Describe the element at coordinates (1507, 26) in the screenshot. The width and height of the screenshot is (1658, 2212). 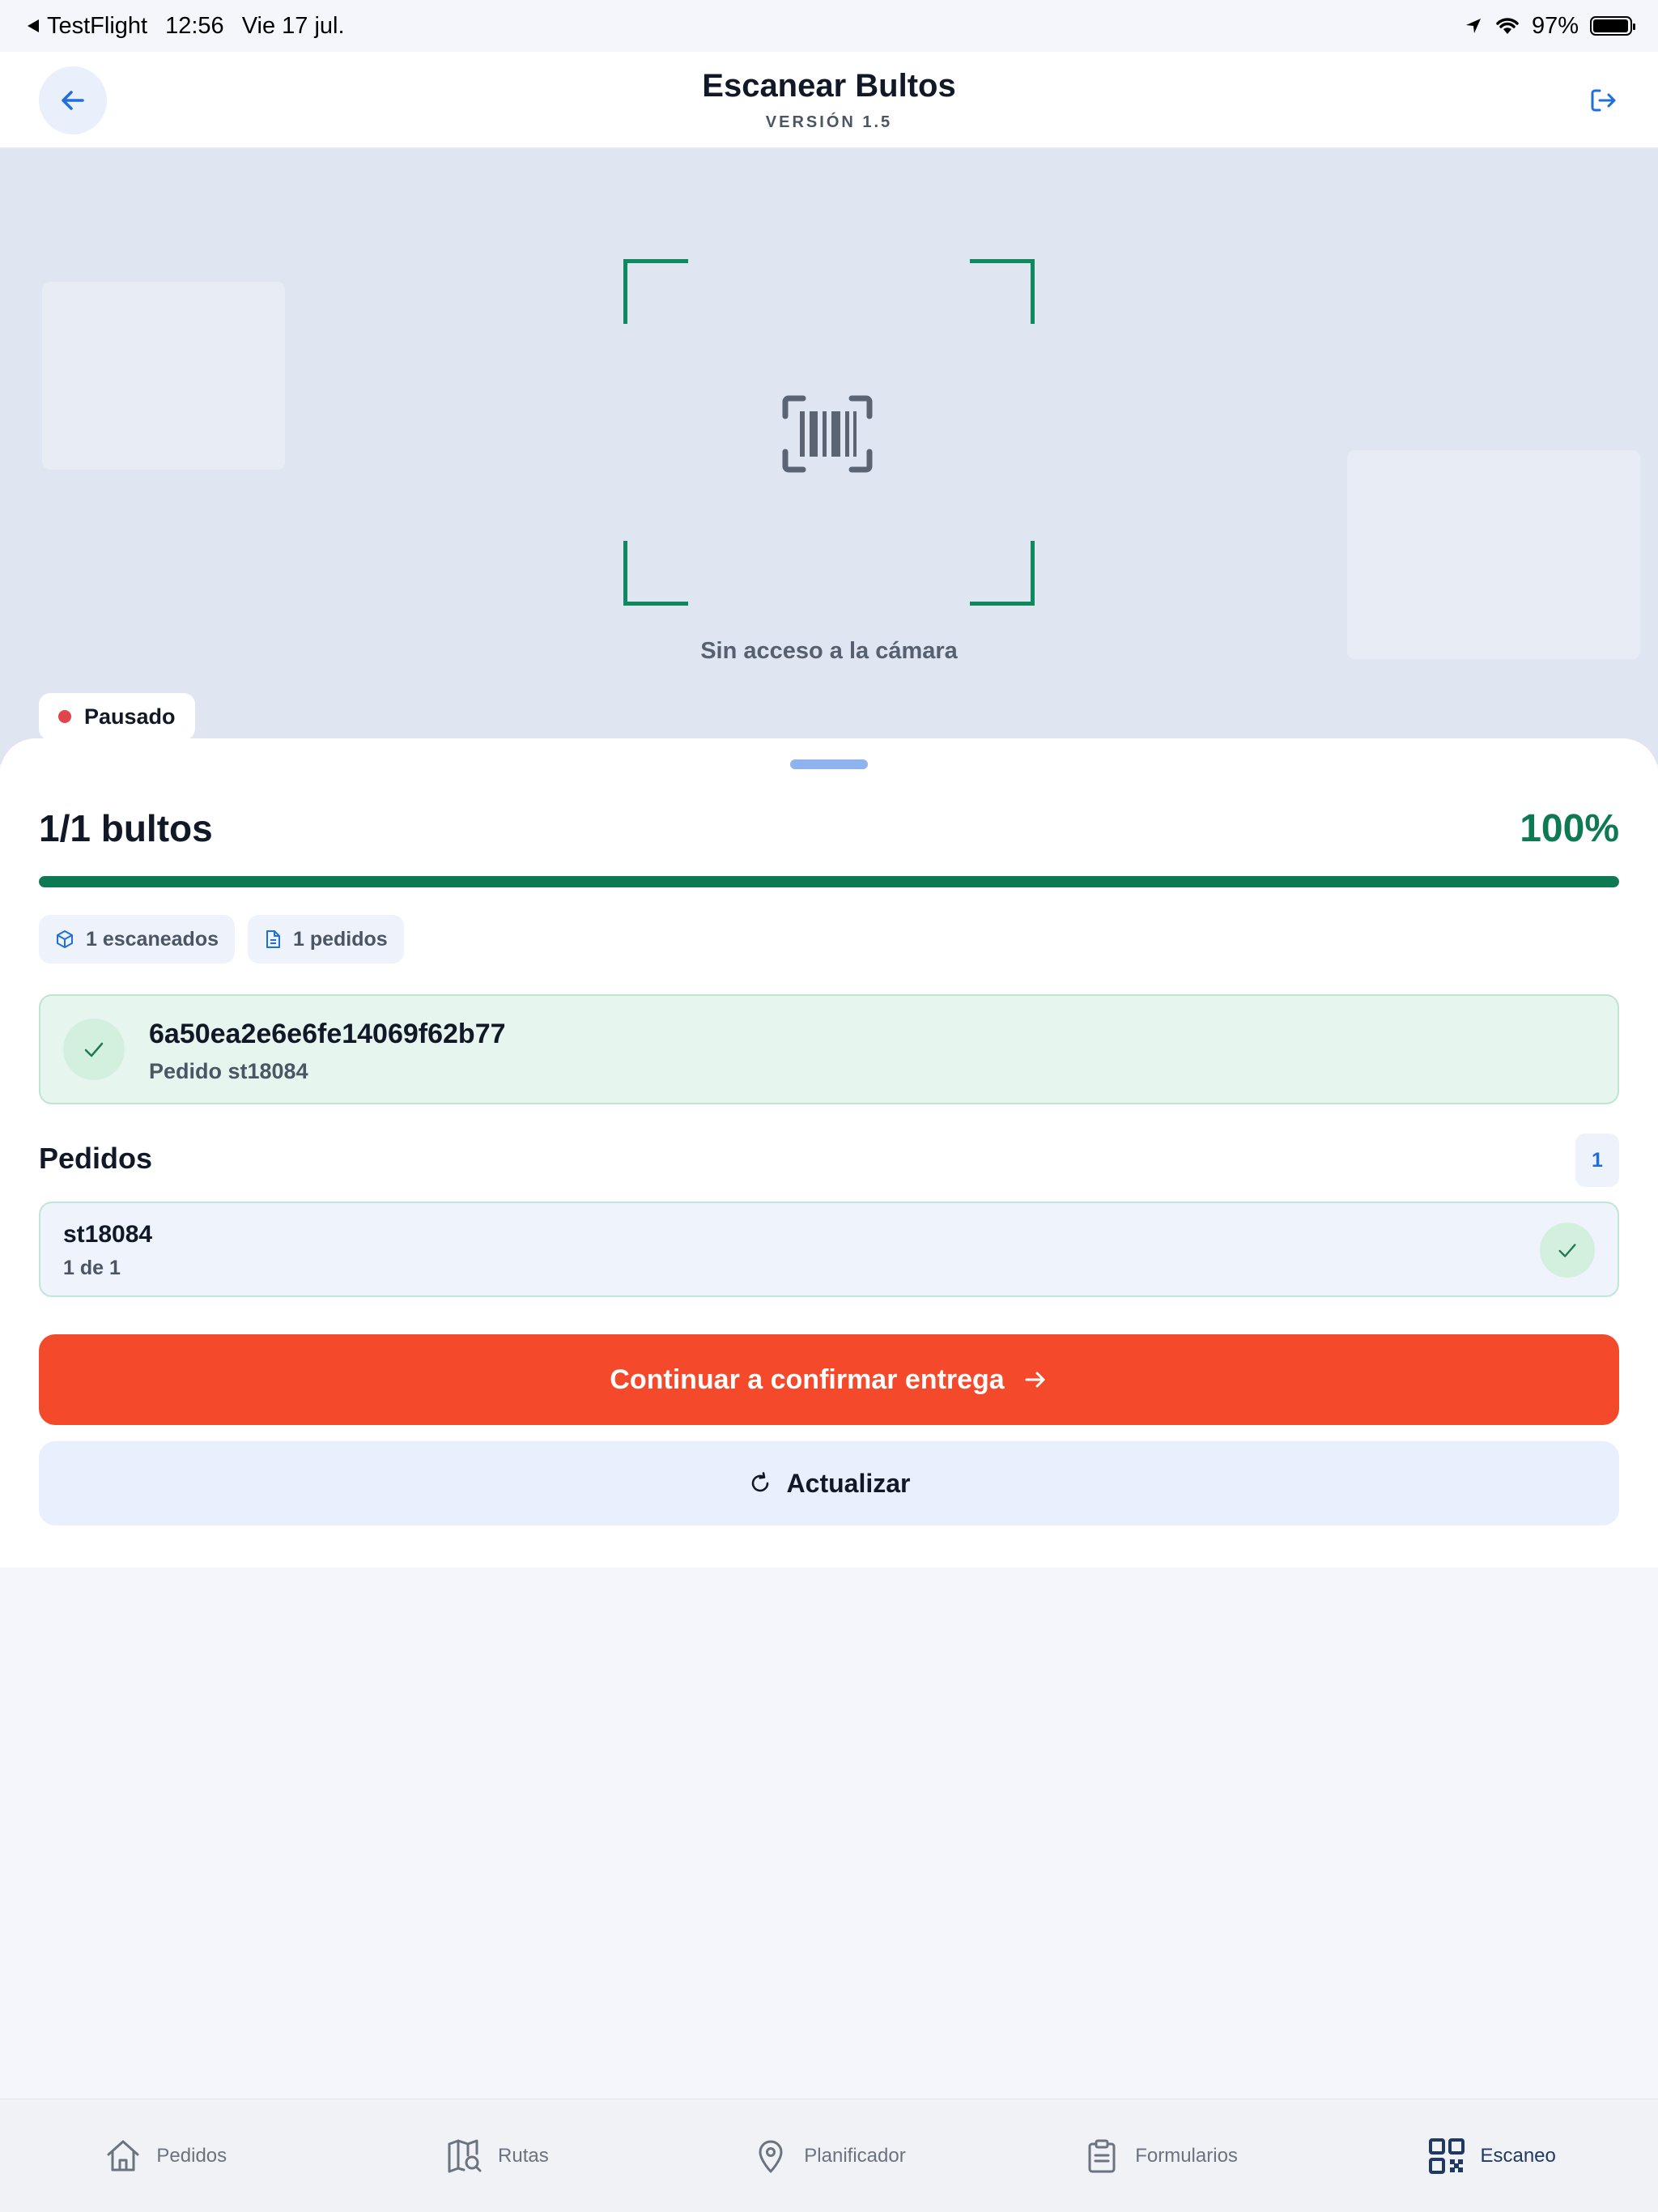
I see `wifi-icon` at that location.